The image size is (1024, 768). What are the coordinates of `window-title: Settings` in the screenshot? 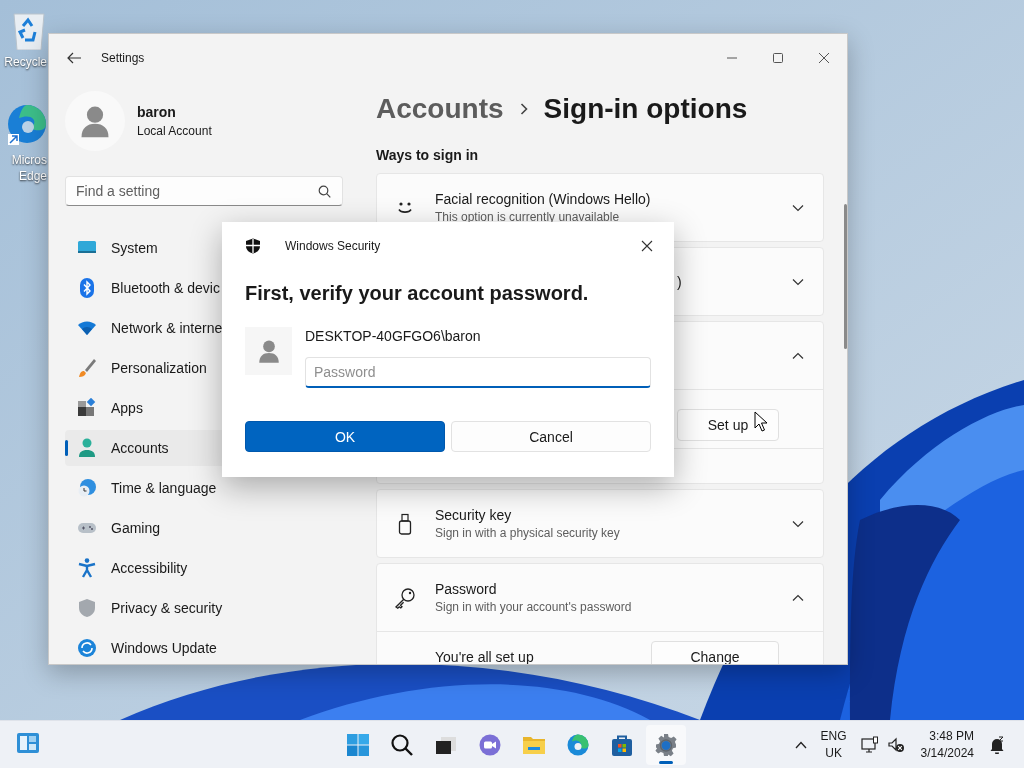 It's located at (123, 58).